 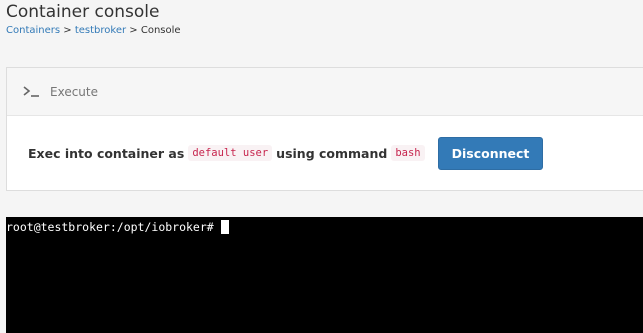 I want to click on page-title: Container console, so click(x=83, y=12).